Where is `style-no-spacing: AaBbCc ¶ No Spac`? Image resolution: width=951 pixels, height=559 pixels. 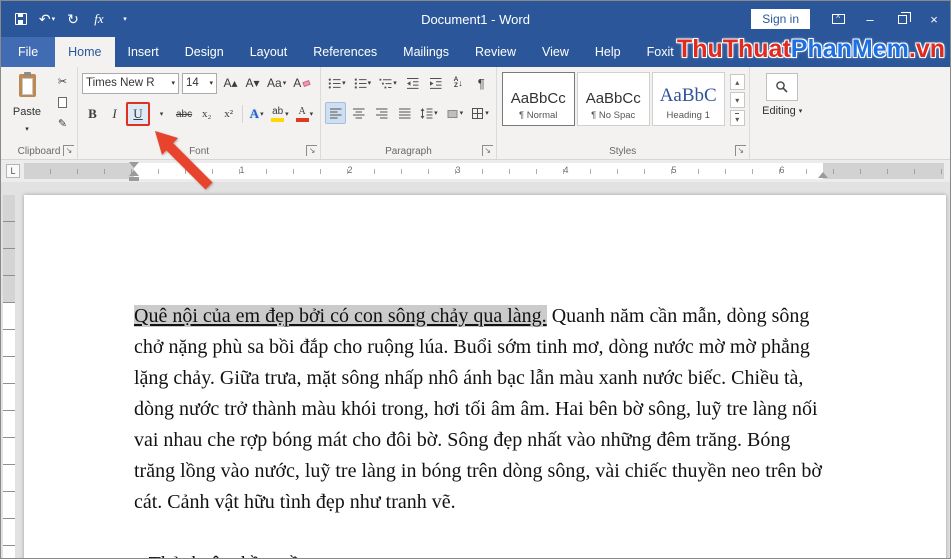
style-no-spacing: AaBbCc ¶ No Spac is located at coordinates (613, 99).